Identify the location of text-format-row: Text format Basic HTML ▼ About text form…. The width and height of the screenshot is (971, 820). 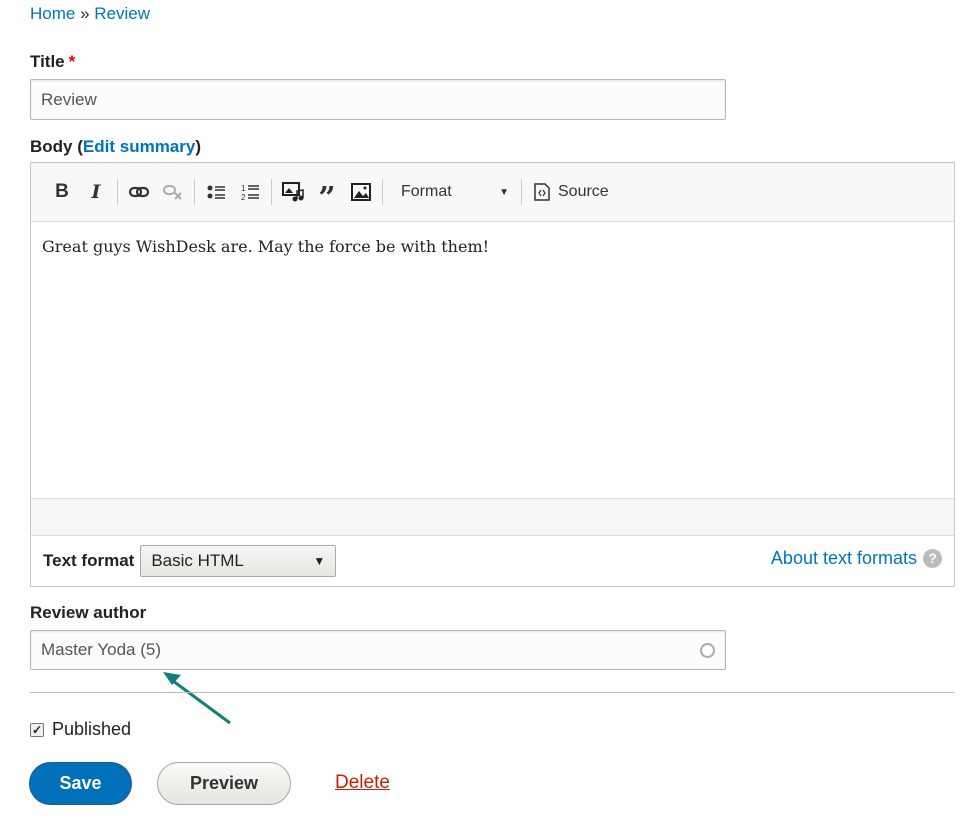
(492, 561).